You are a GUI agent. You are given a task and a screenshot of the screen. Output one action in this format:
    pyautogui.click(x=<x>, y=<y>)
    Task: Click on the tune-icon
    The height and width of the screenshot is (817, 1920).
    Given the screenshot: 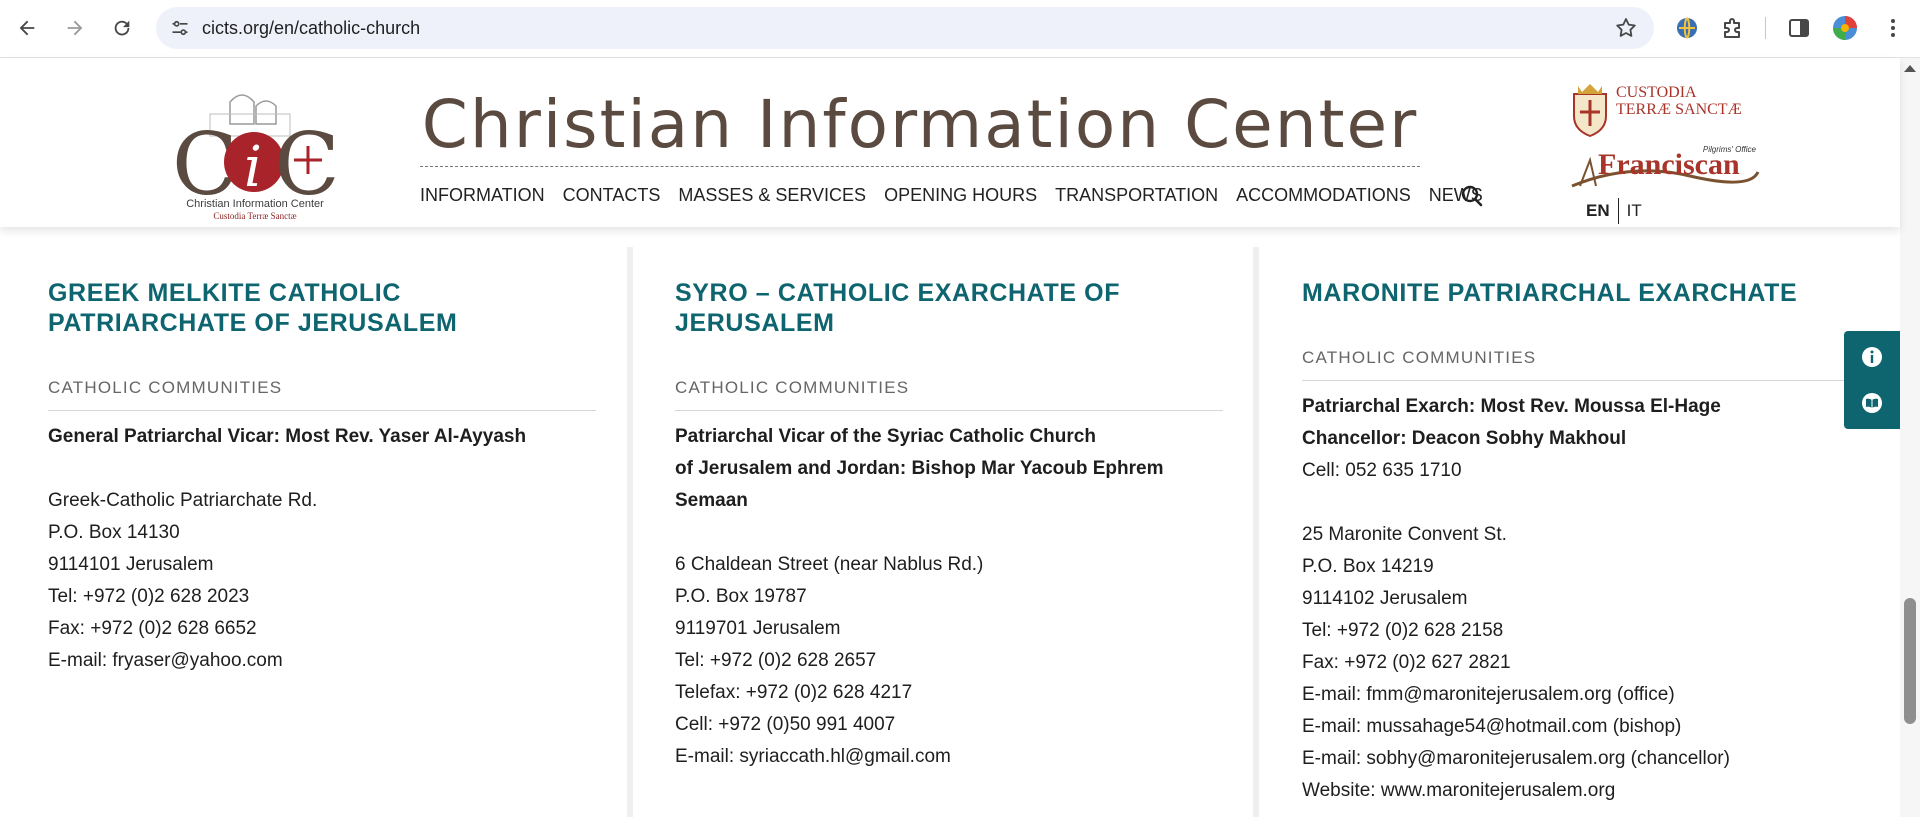 What is the action you would take?
    pyautogui.click(x=180, y=28)
    